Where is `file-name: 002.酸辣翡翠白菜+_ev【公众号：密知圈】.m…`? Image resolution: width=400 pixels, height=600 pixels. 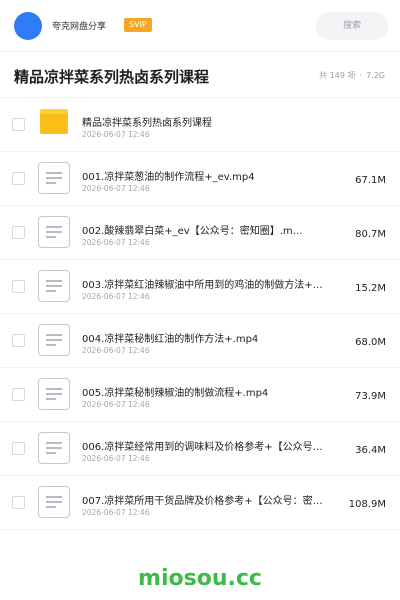
file-name: 002.酸辣翡翠白菜+_ev【公众号：密知圈】.m… is located at coordinates (192, 231).